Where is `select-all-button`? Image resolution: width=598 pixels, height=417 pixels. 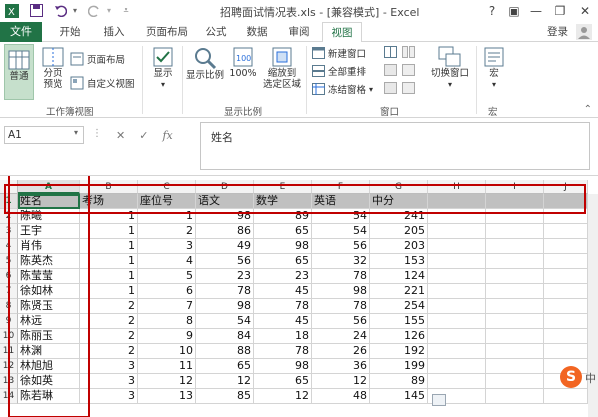 select-all-button is located at coordinates (9, 187).